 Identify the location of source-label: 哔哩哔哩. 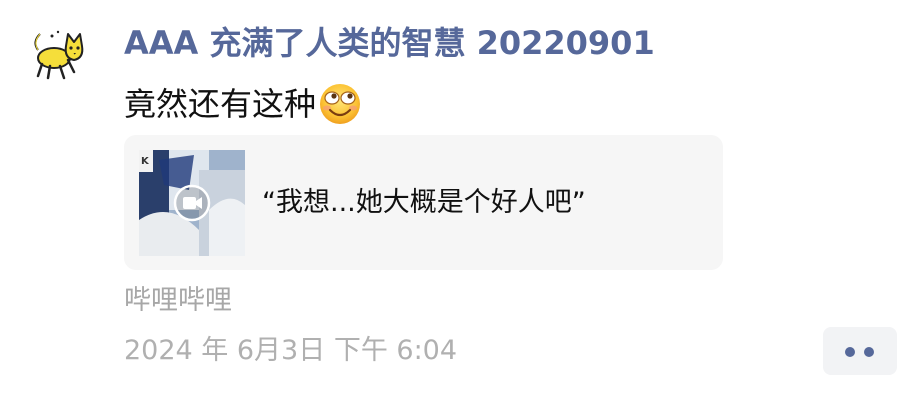
(178, 301).